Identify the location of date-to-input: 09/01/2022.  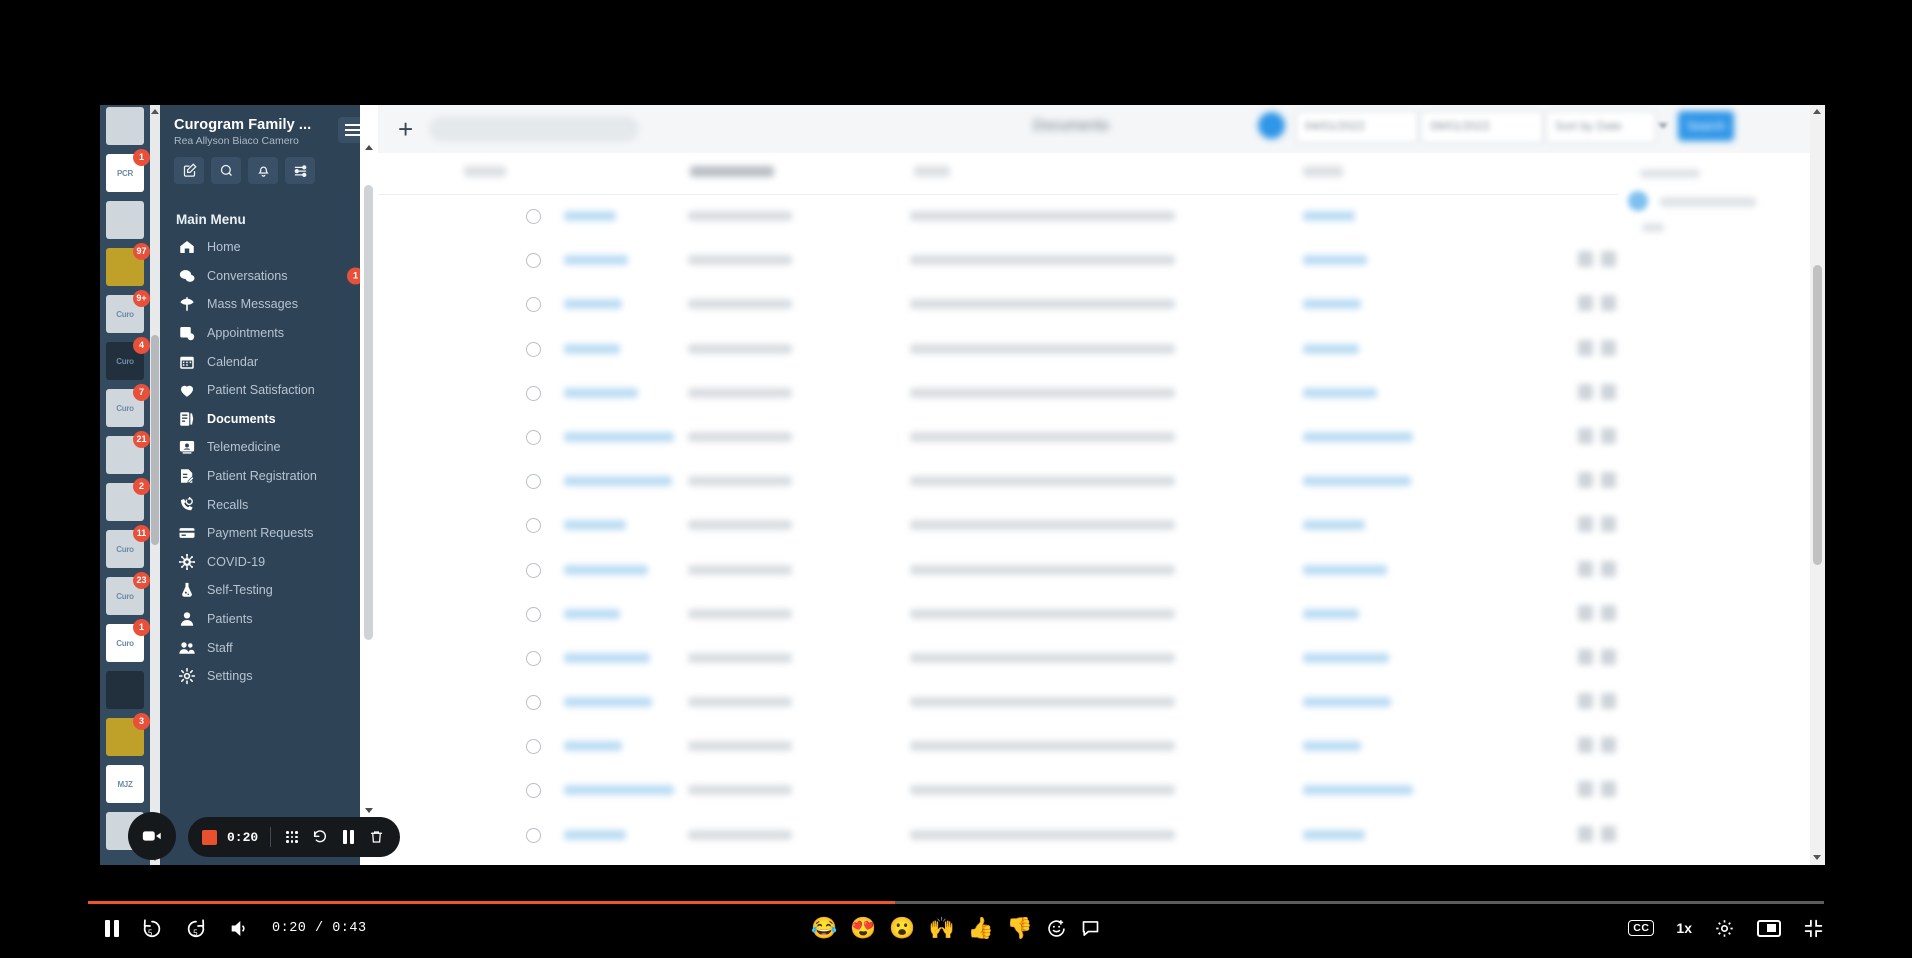
(1482, 127).